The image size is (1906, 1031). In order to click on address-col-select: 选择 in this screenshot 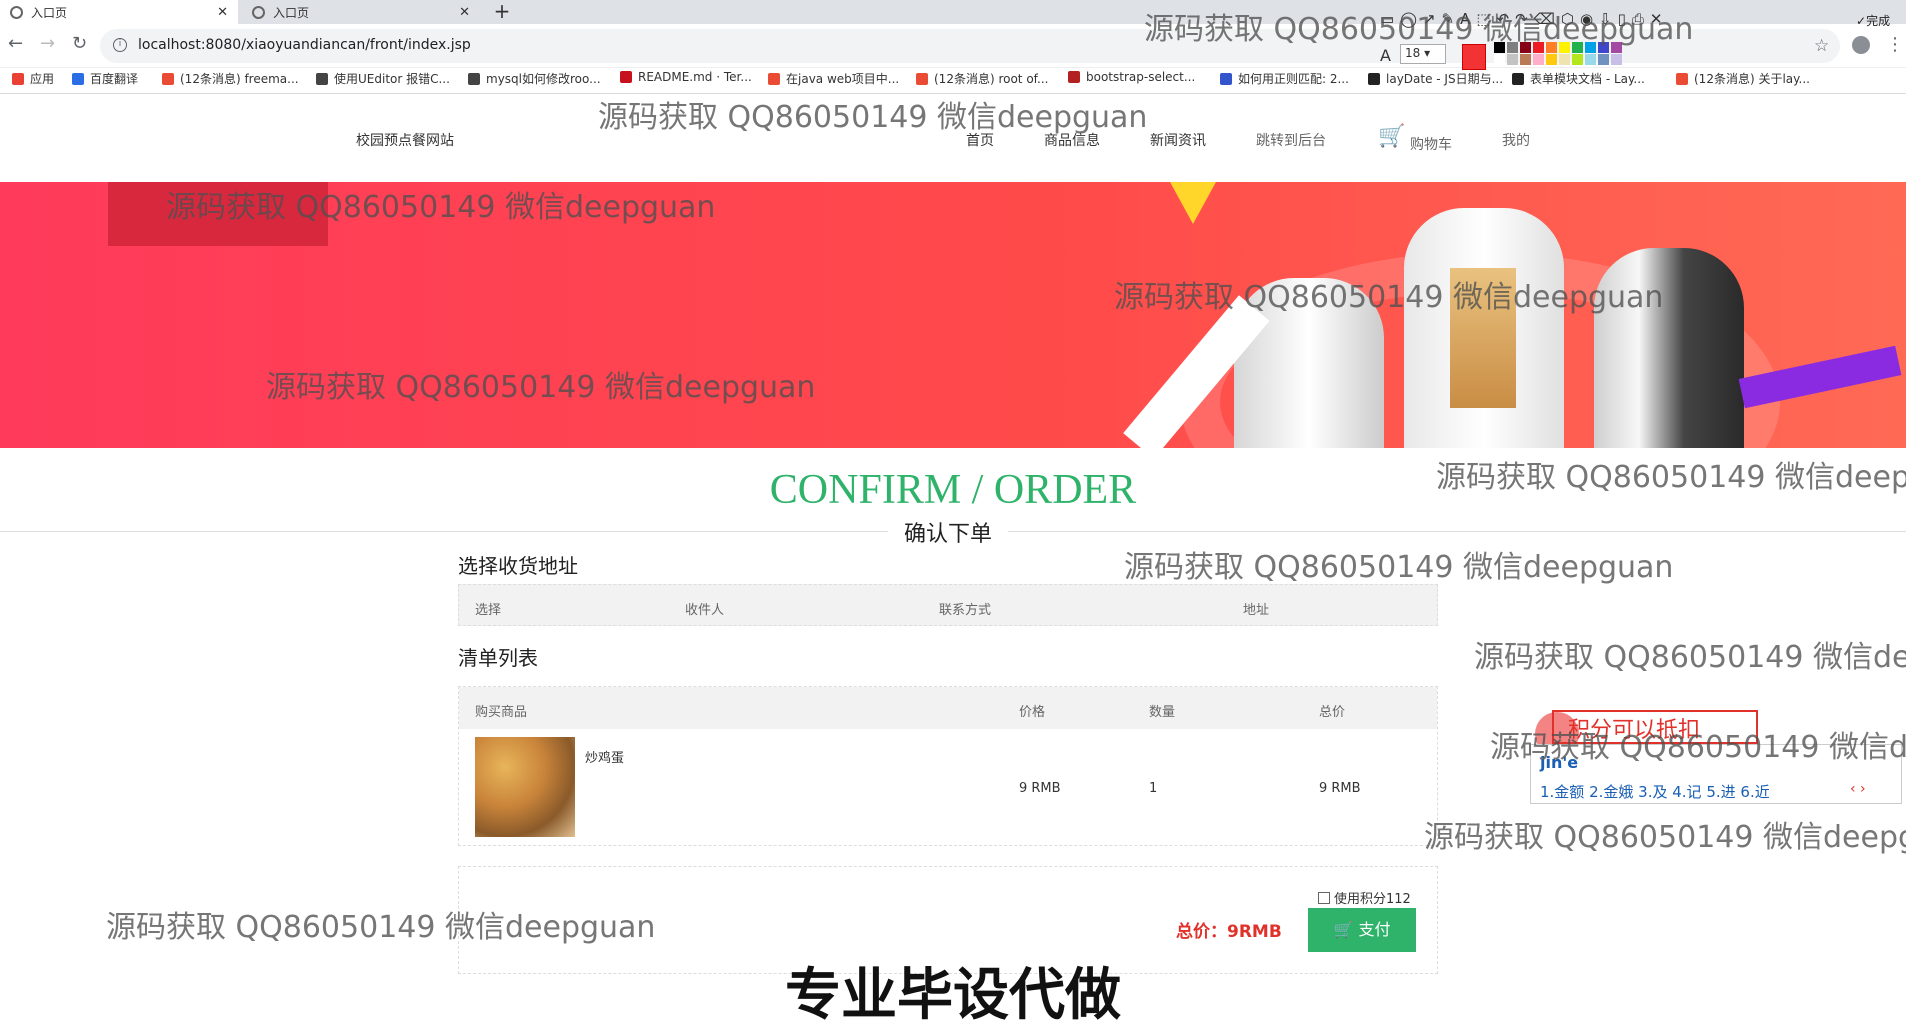, I will do `click(488, 610)`.